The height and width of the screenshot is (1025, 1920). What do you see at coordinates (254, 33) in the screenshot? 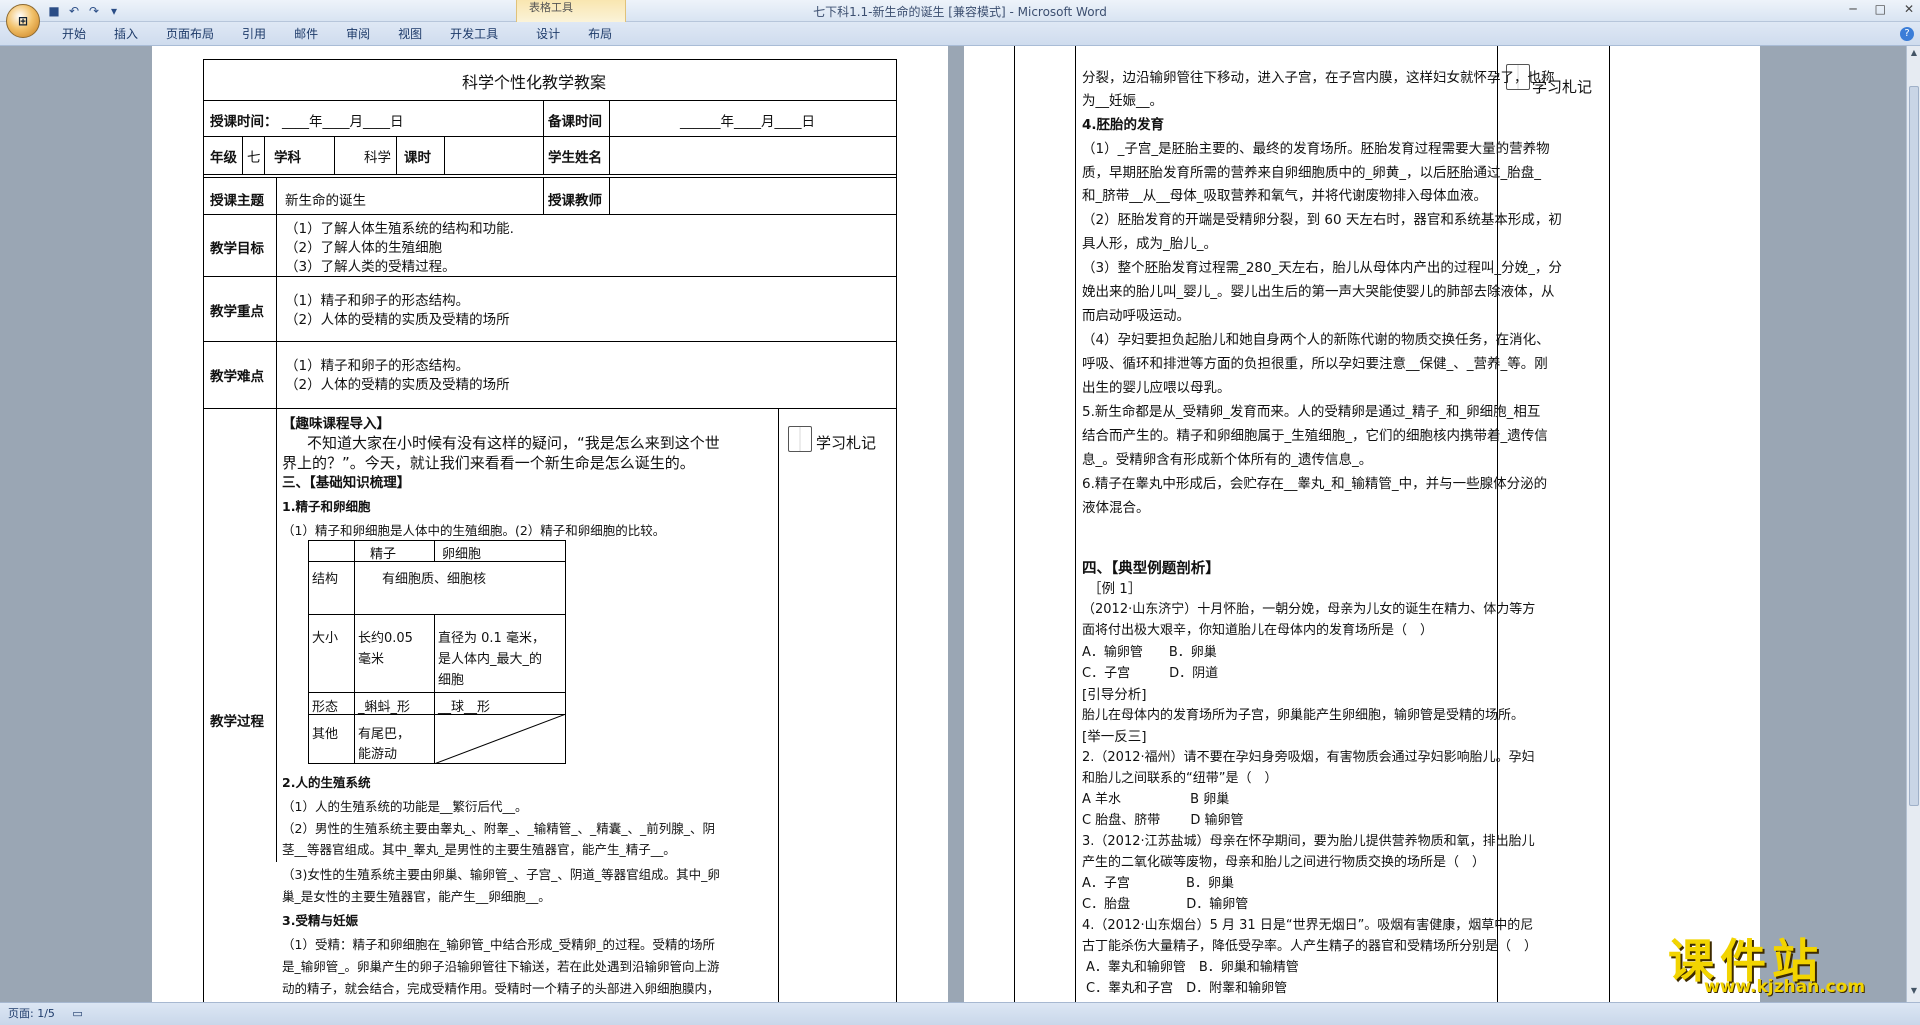
I see `tab-references: 引用` at bounding box center [254, 33].